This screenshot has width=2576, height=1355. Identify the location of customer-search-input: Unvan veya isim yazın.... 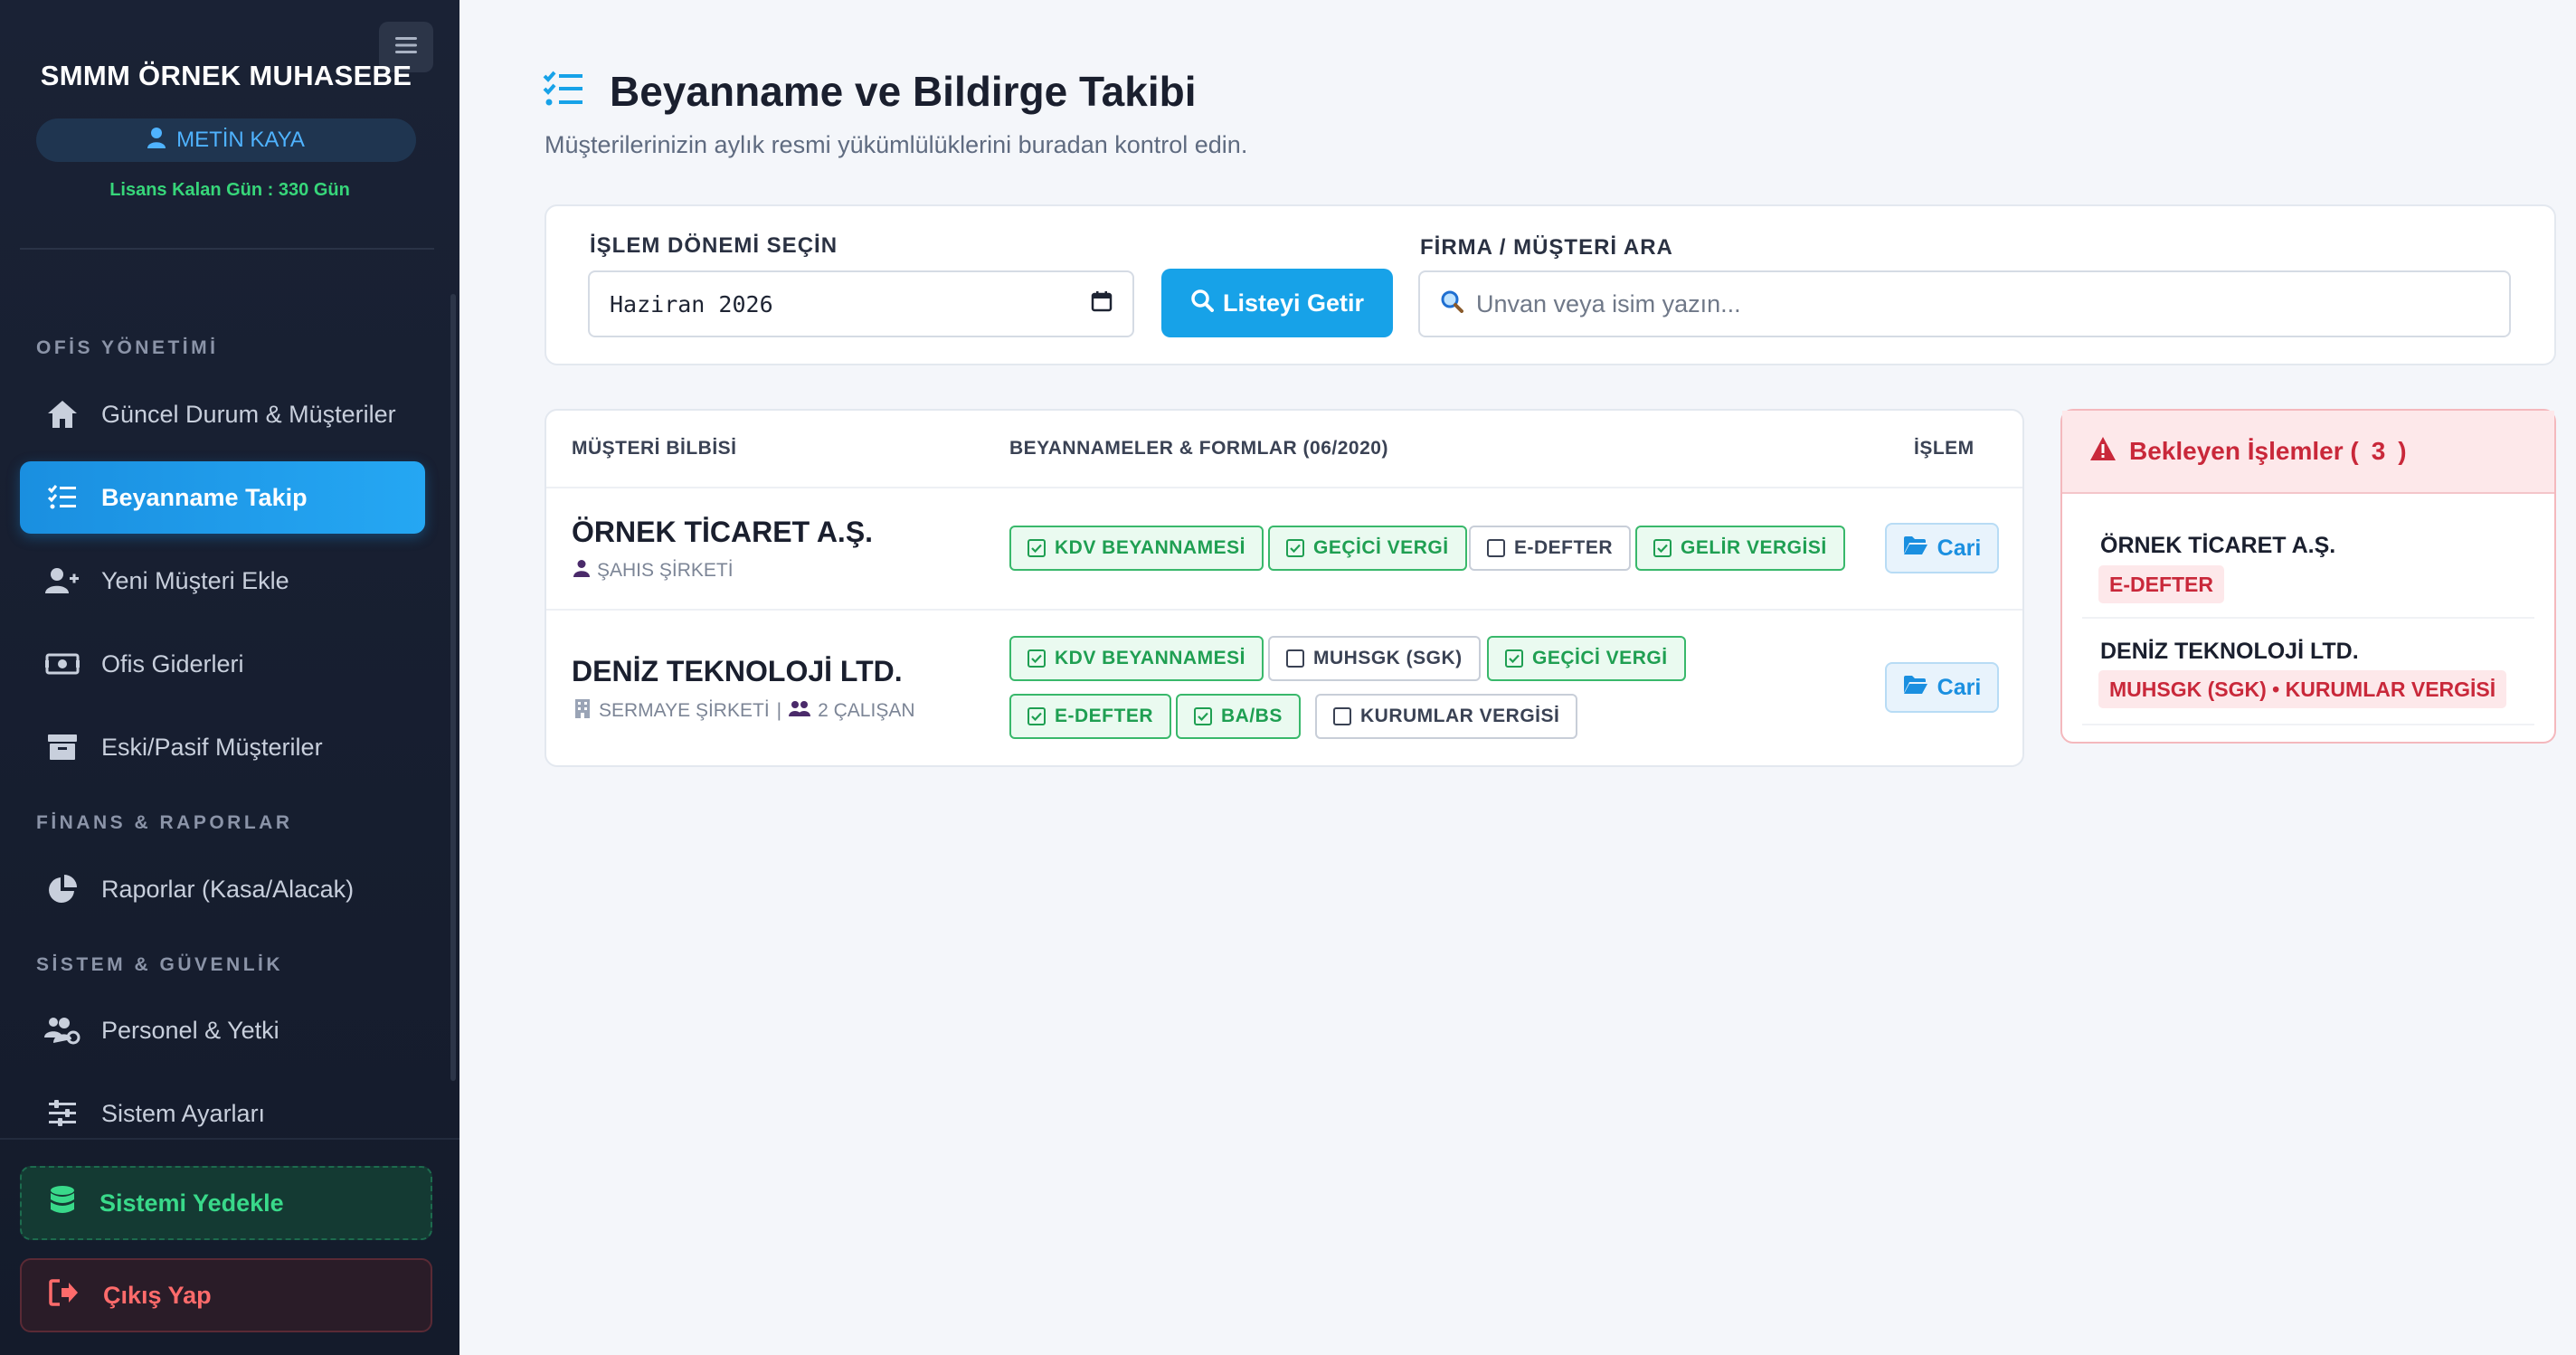
(1965, 303).